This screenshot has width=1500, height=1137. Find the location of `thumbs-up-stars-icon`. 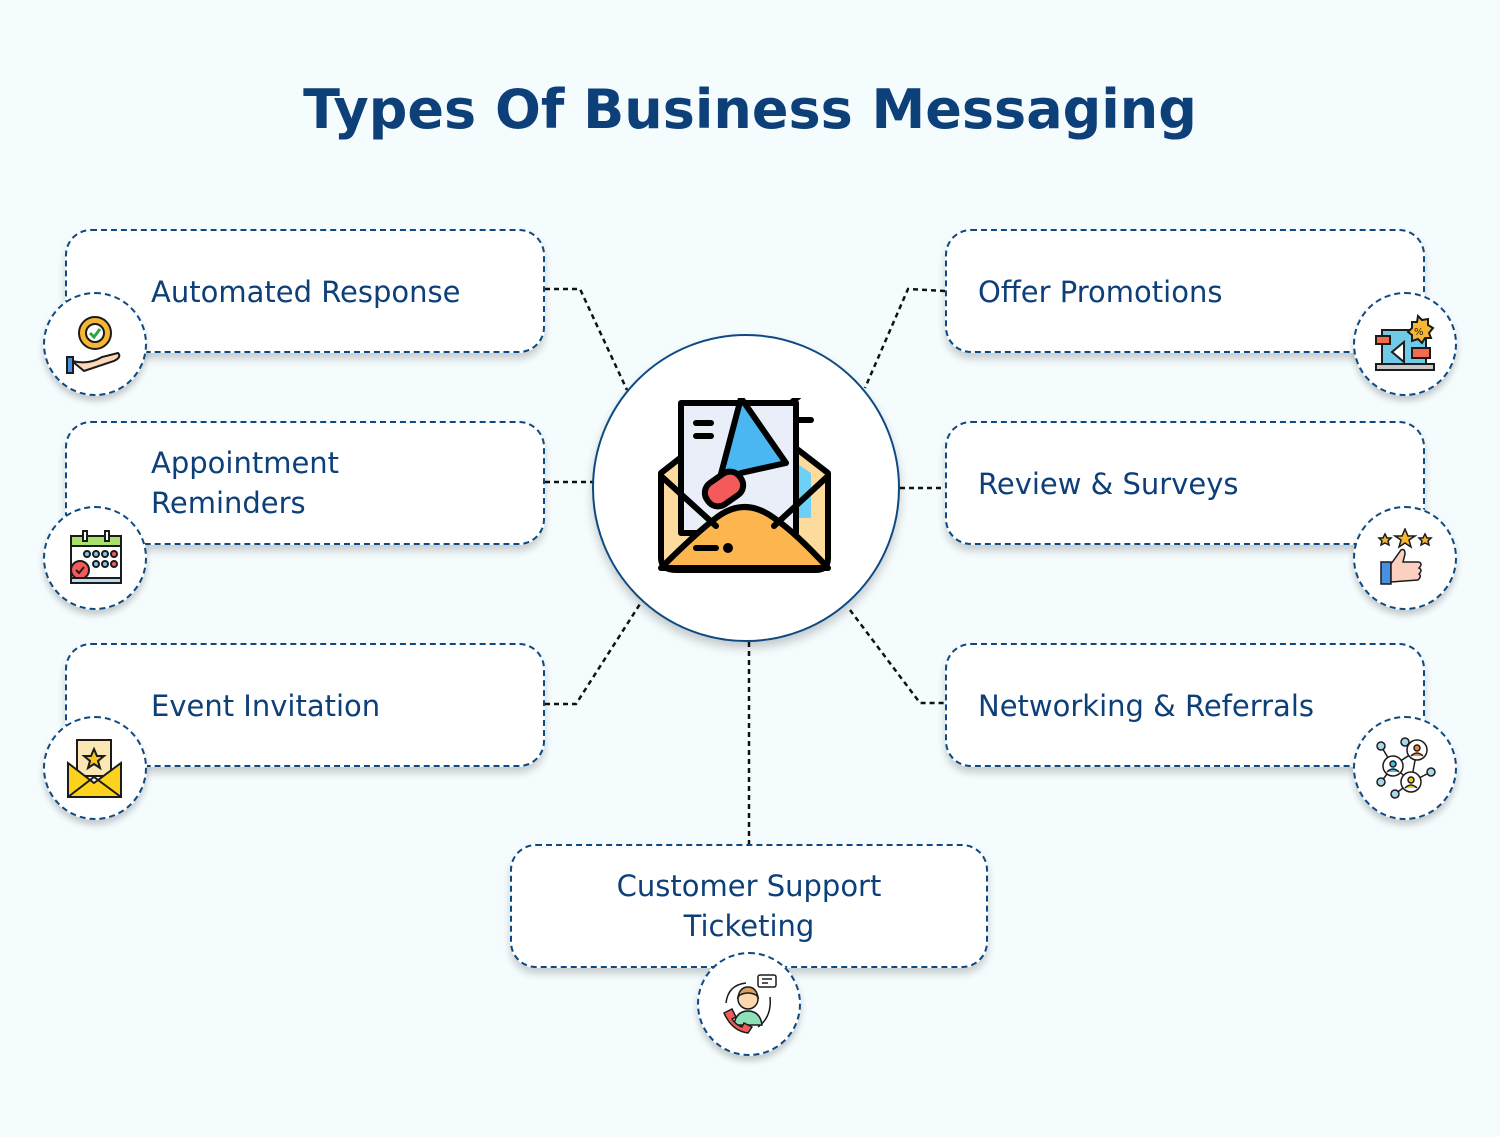

thumbs-up-stars-icon is located at coordinates (1405, 556).